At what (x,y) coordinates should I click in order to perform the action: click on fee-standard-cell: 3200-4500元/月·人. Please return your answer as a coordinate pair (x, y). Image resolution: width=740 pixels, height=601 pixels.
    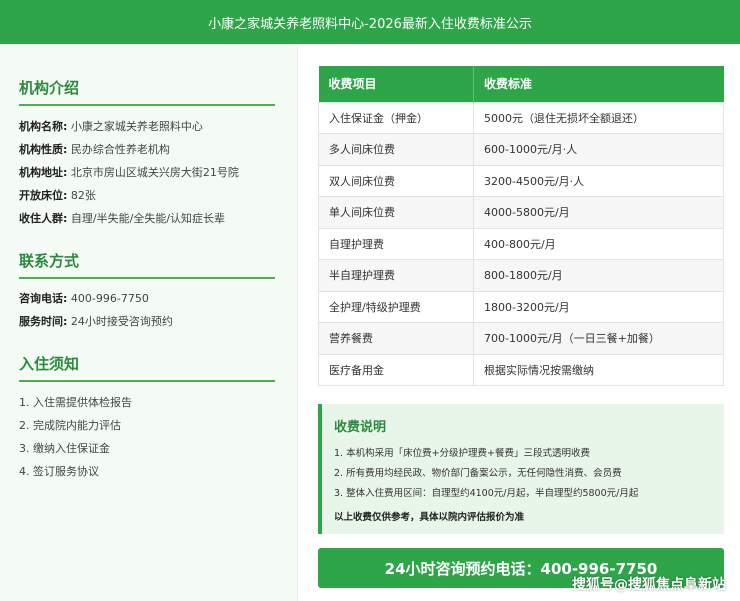
    Looking at the image, I should click on (598, 180).